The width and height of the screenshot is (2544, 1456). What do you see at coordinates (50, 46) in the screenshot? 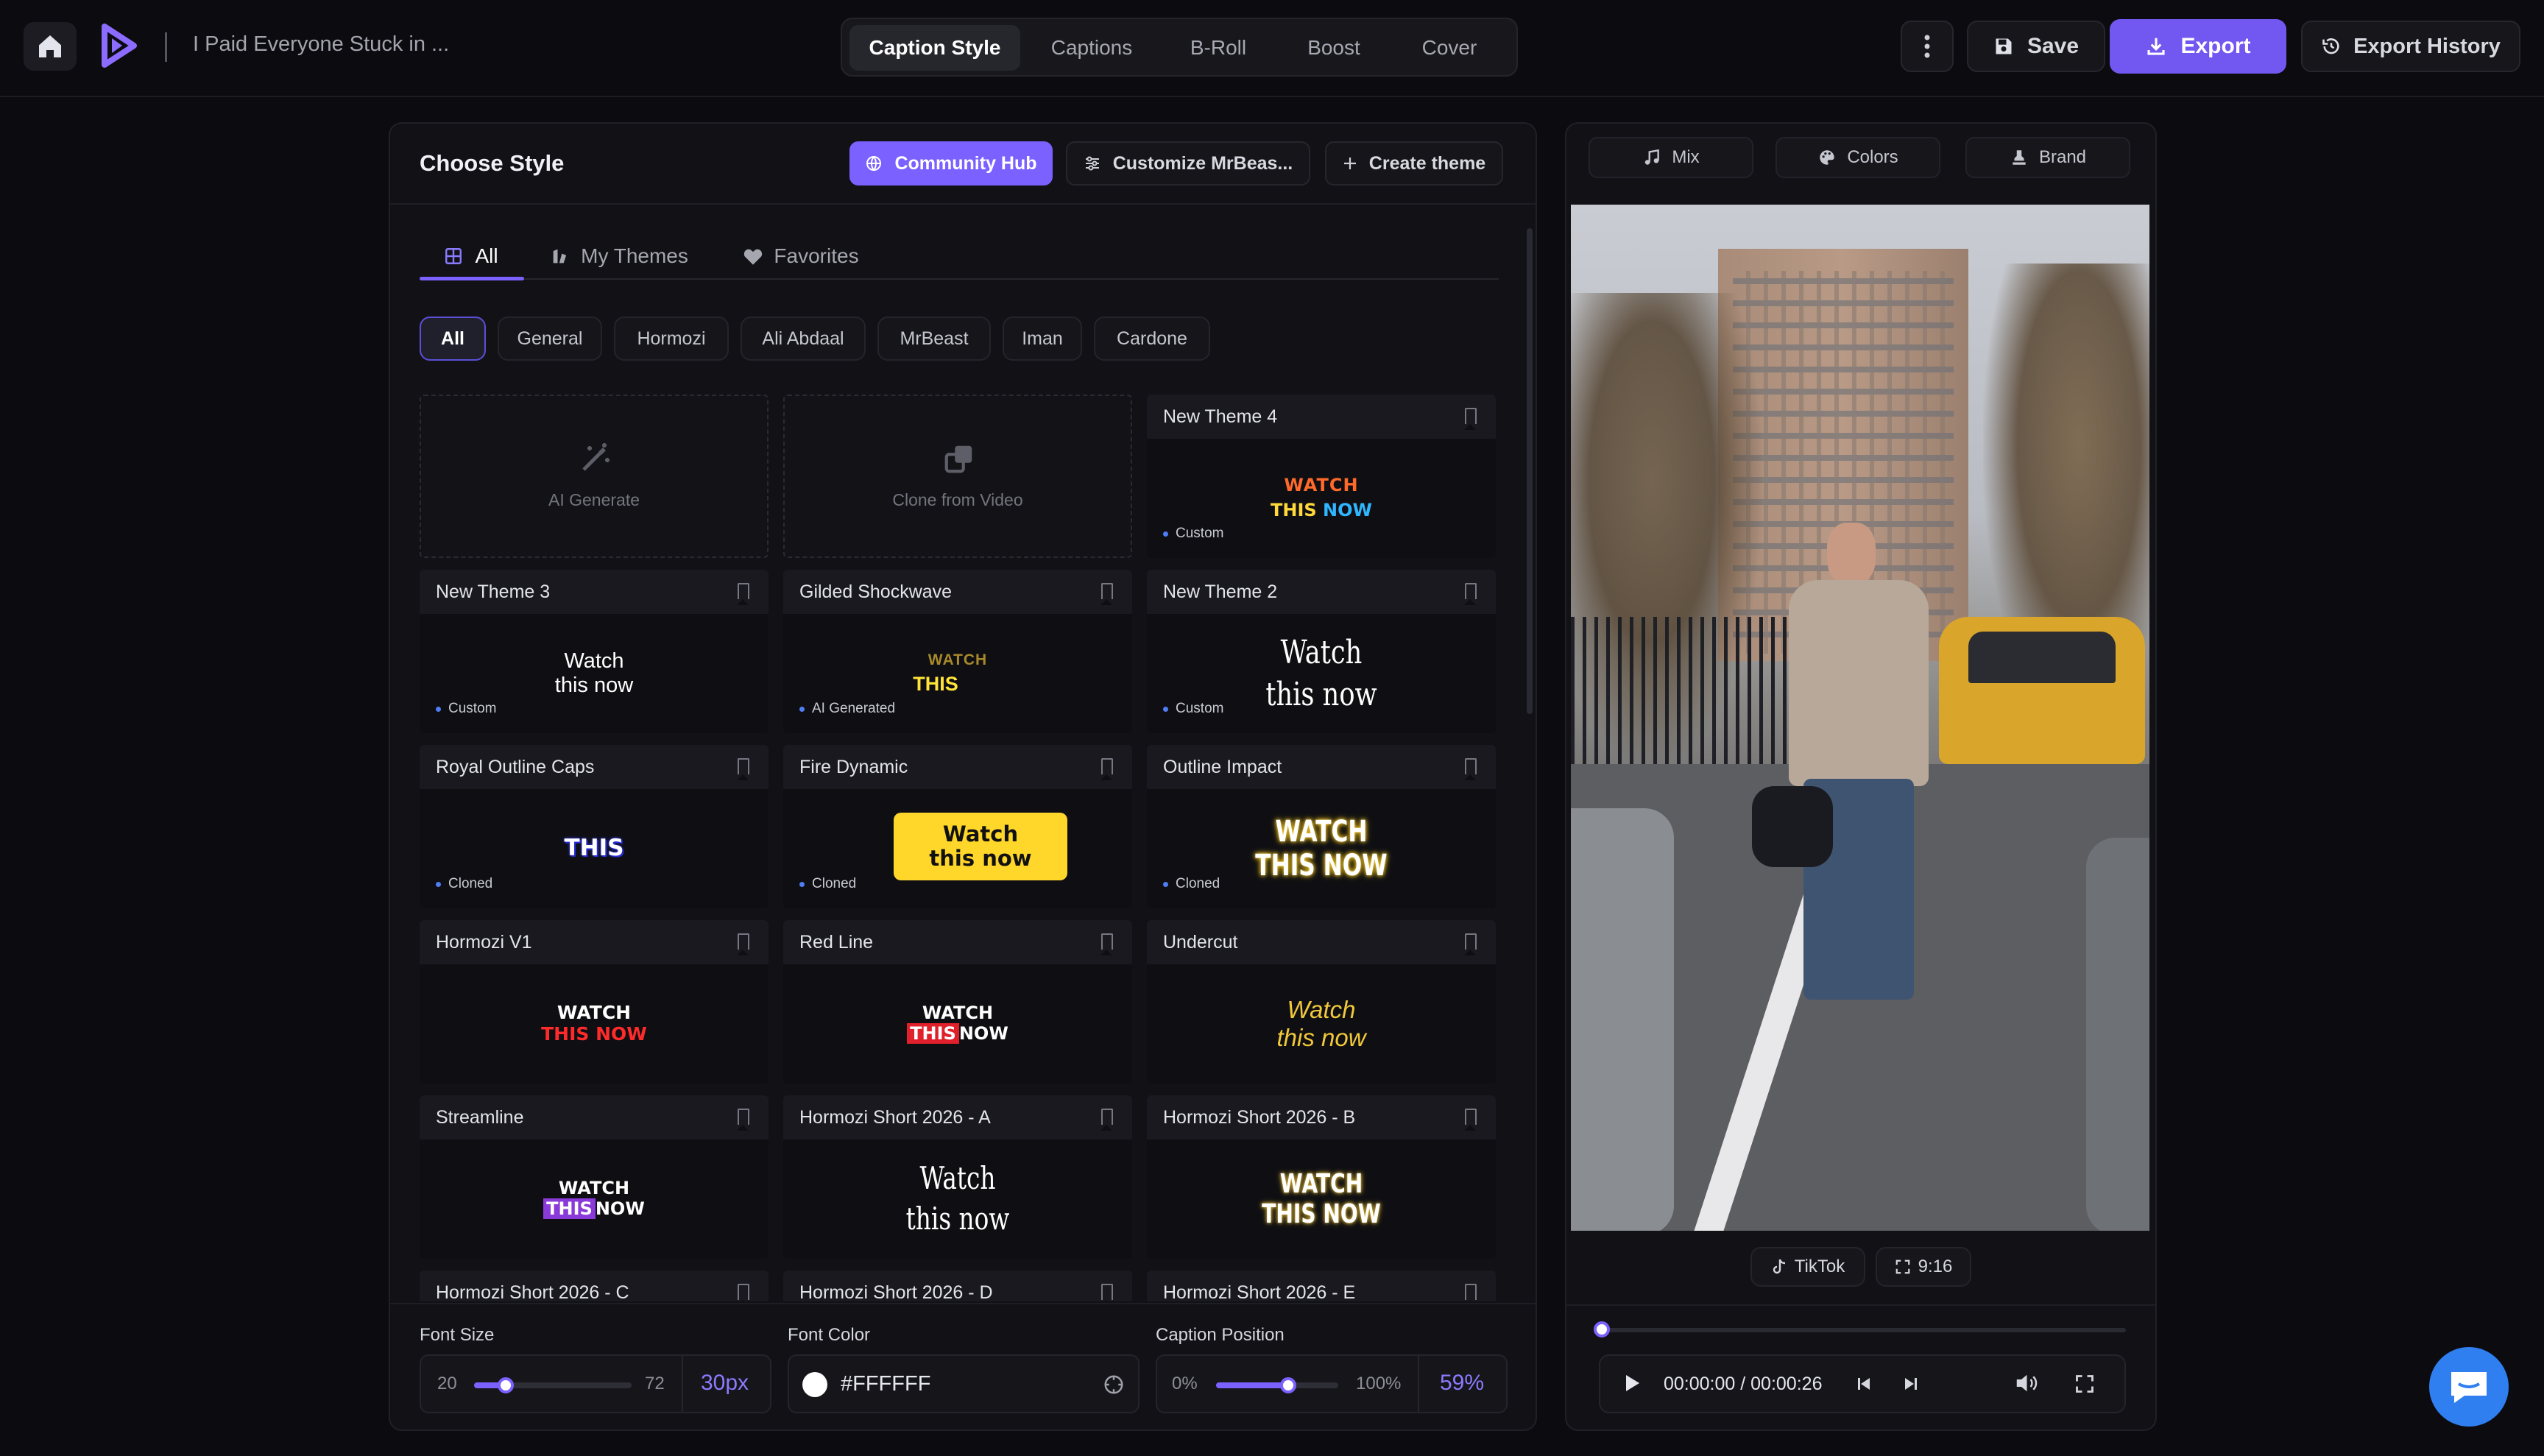
I see `home-button` at bounding box center [50, 46].